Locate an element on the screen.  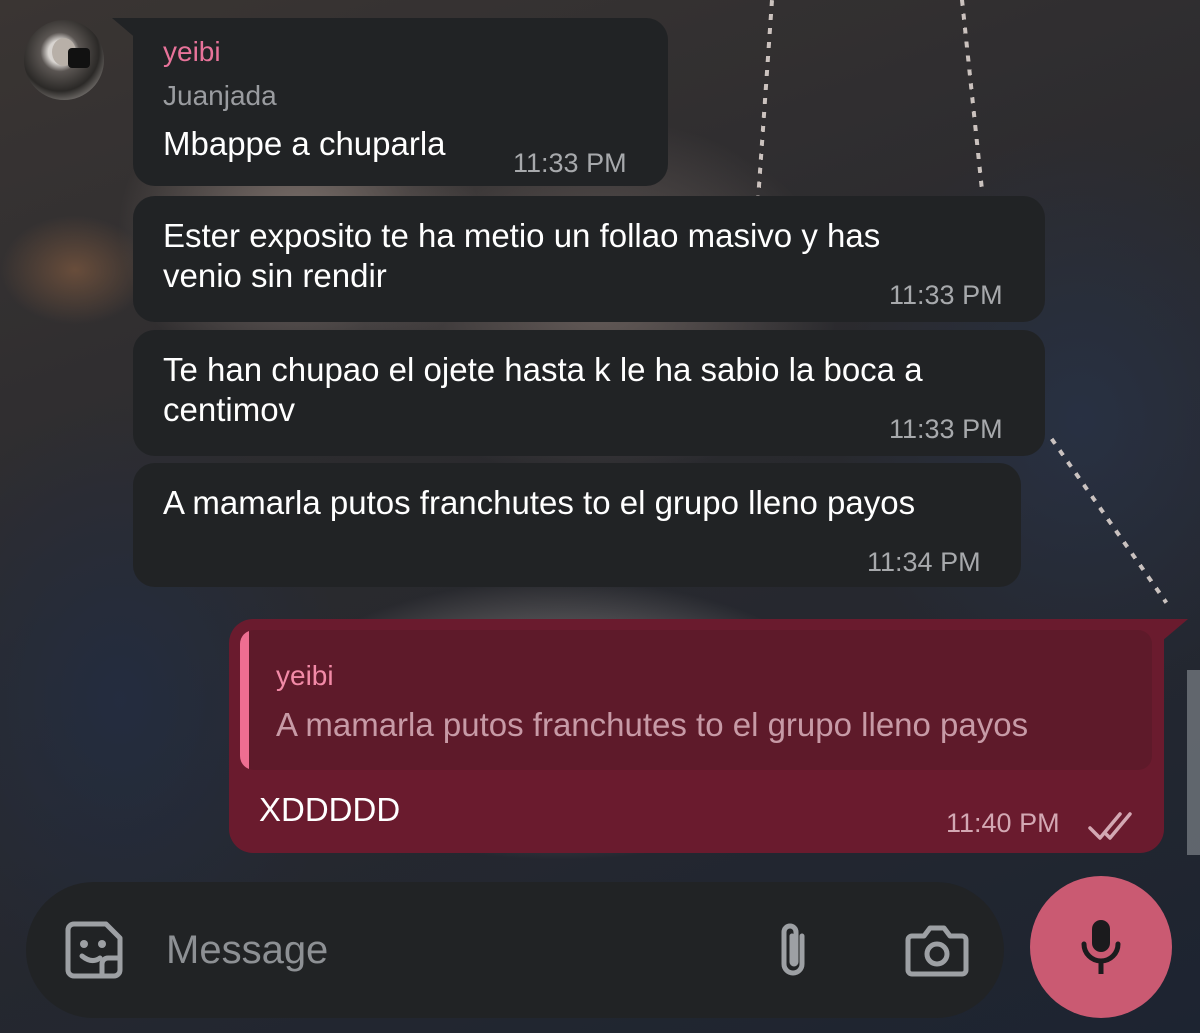
reply-quote-bar is located at coordinates (244, 700).